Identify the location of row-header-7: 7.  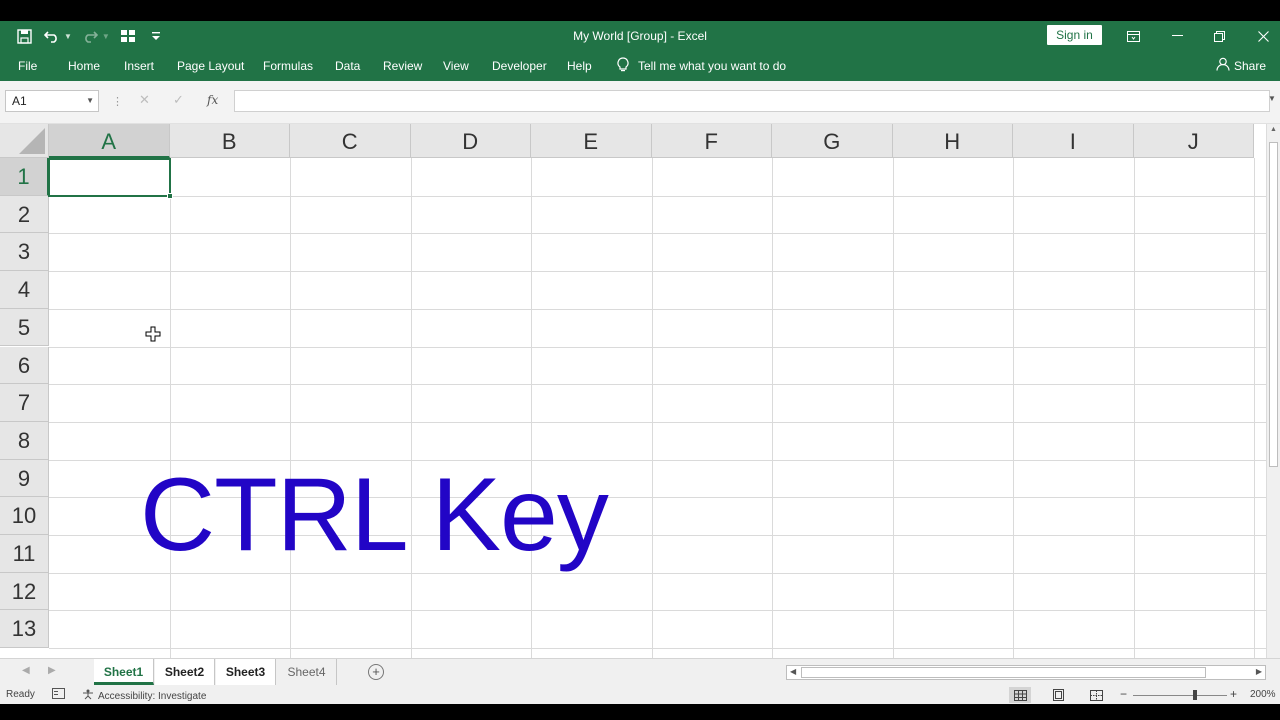
(24, 403).